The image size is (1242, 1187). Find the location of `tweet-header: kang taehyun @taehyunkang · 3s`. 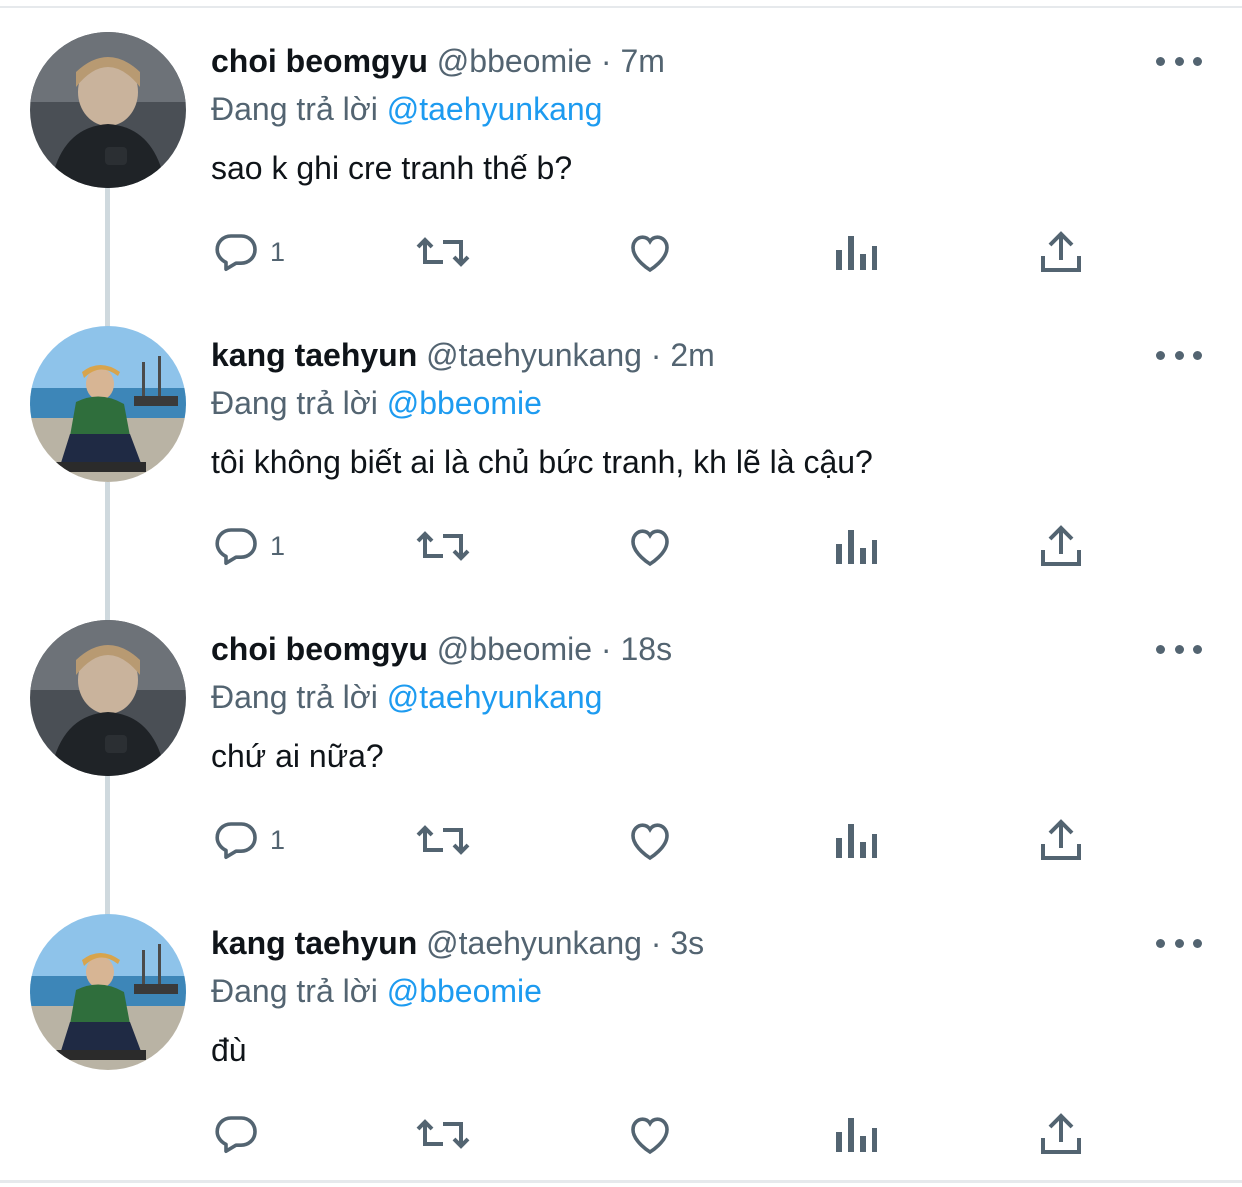

tweet-header: kang taehyun @taehyunkang · 3s is located at coordinates (457, 943).